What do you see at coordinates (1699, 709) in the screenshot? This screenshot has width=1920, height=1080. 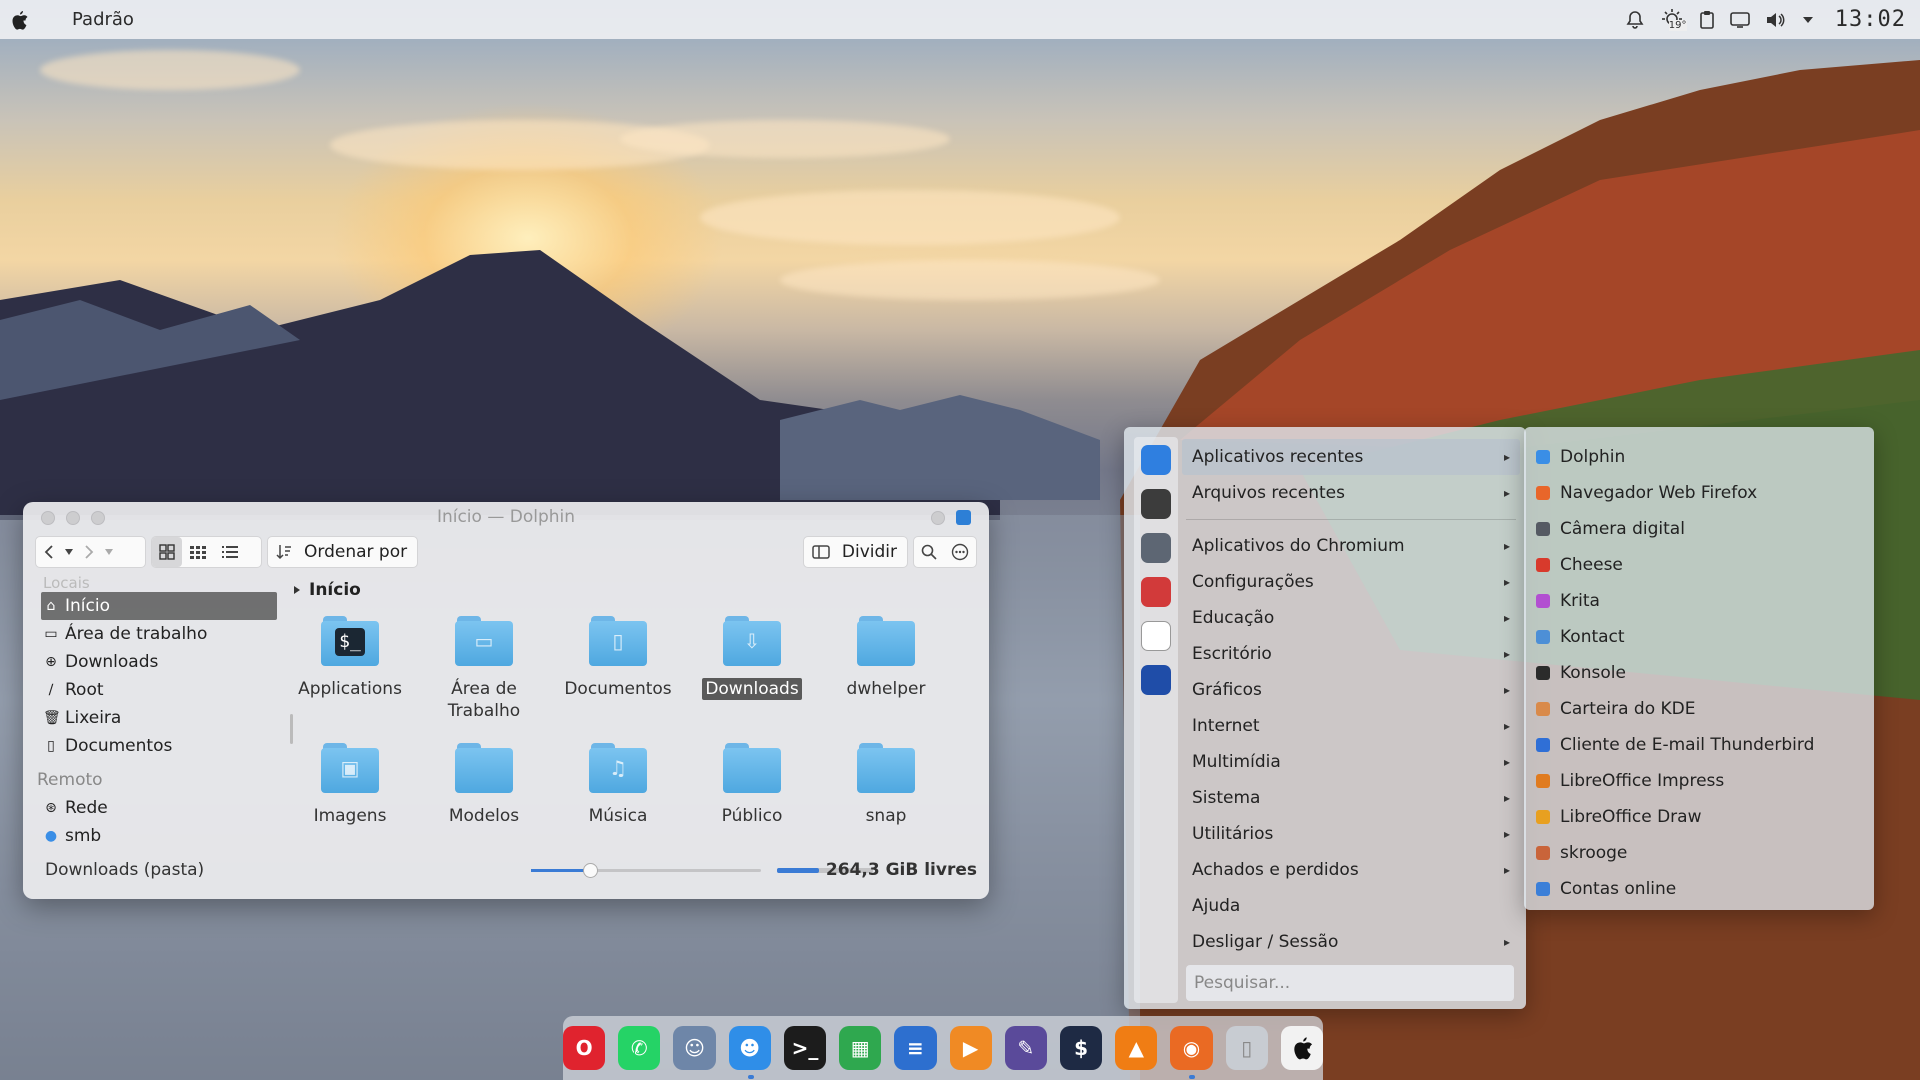 I see `recent-app-item: Carteira do KDE` at bounding box center [1699, 709].